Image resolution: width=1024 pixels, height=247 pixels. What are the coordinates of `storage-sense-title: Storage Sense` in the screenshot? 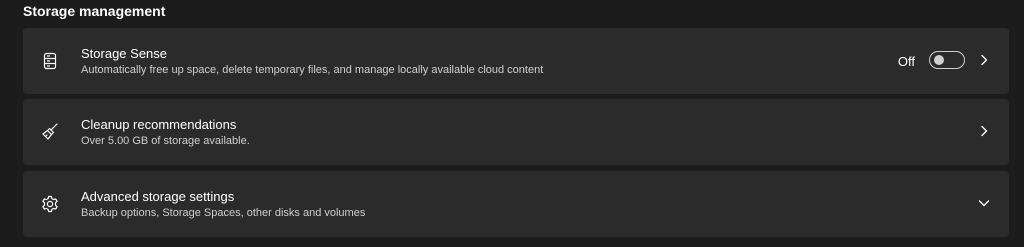 It's located at (124, 53).